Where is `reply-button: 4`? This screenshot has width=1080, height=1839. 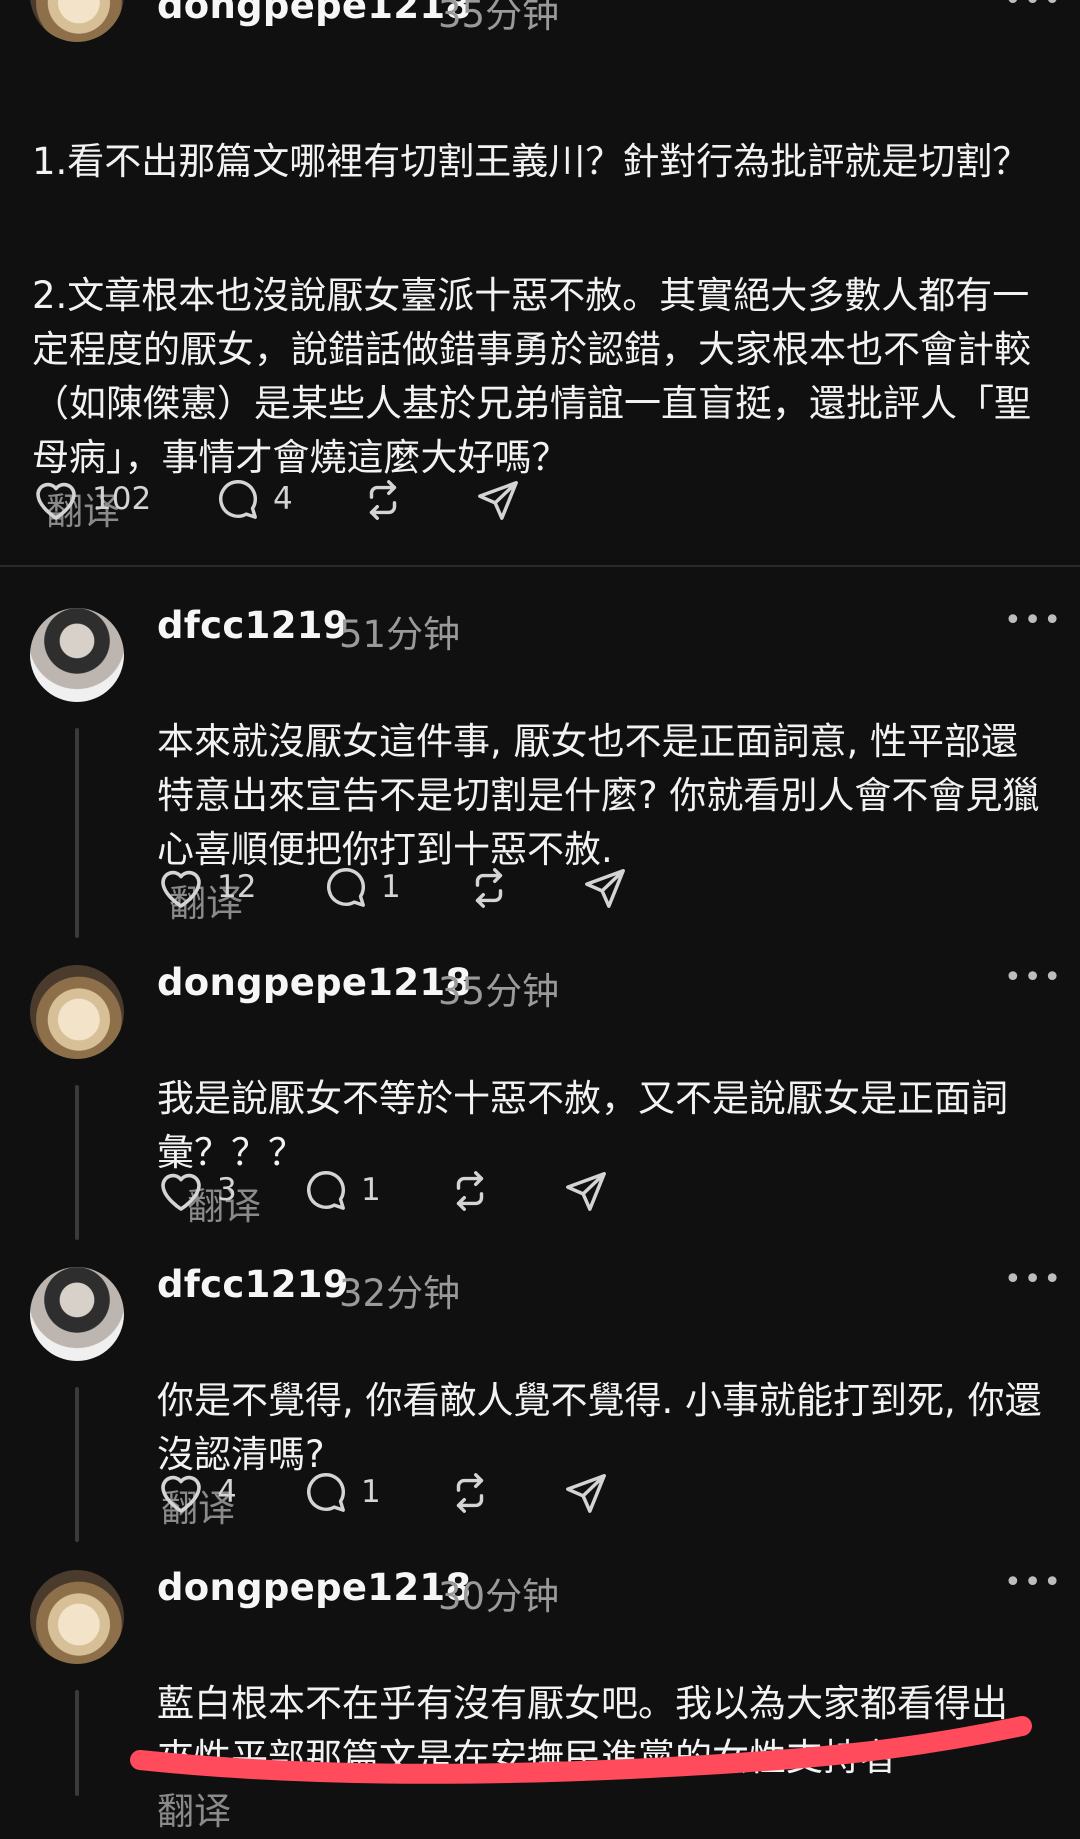
reply-button: 4 is located at coordinates (254, 499).